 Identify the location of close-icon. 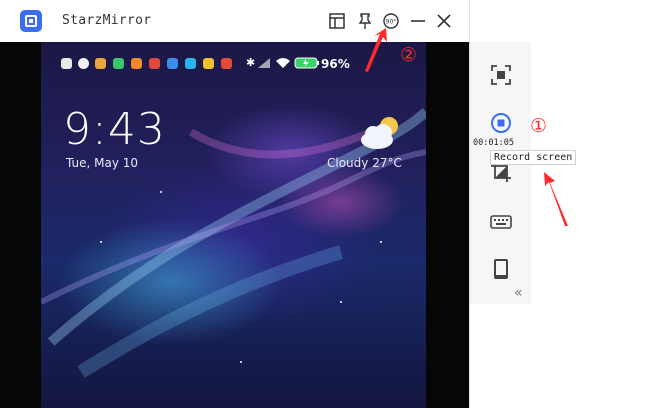
(444, 21).